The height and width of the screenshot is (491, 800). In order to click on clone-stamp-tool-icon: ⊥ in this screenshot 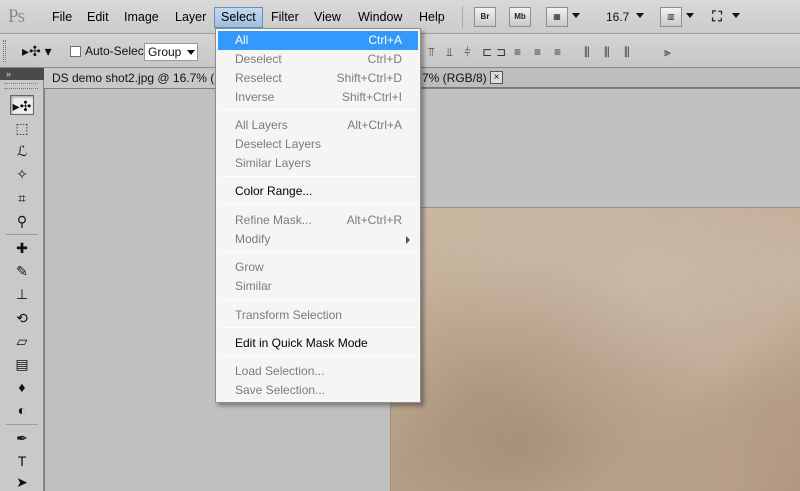, I will do `click(22, 294)`.